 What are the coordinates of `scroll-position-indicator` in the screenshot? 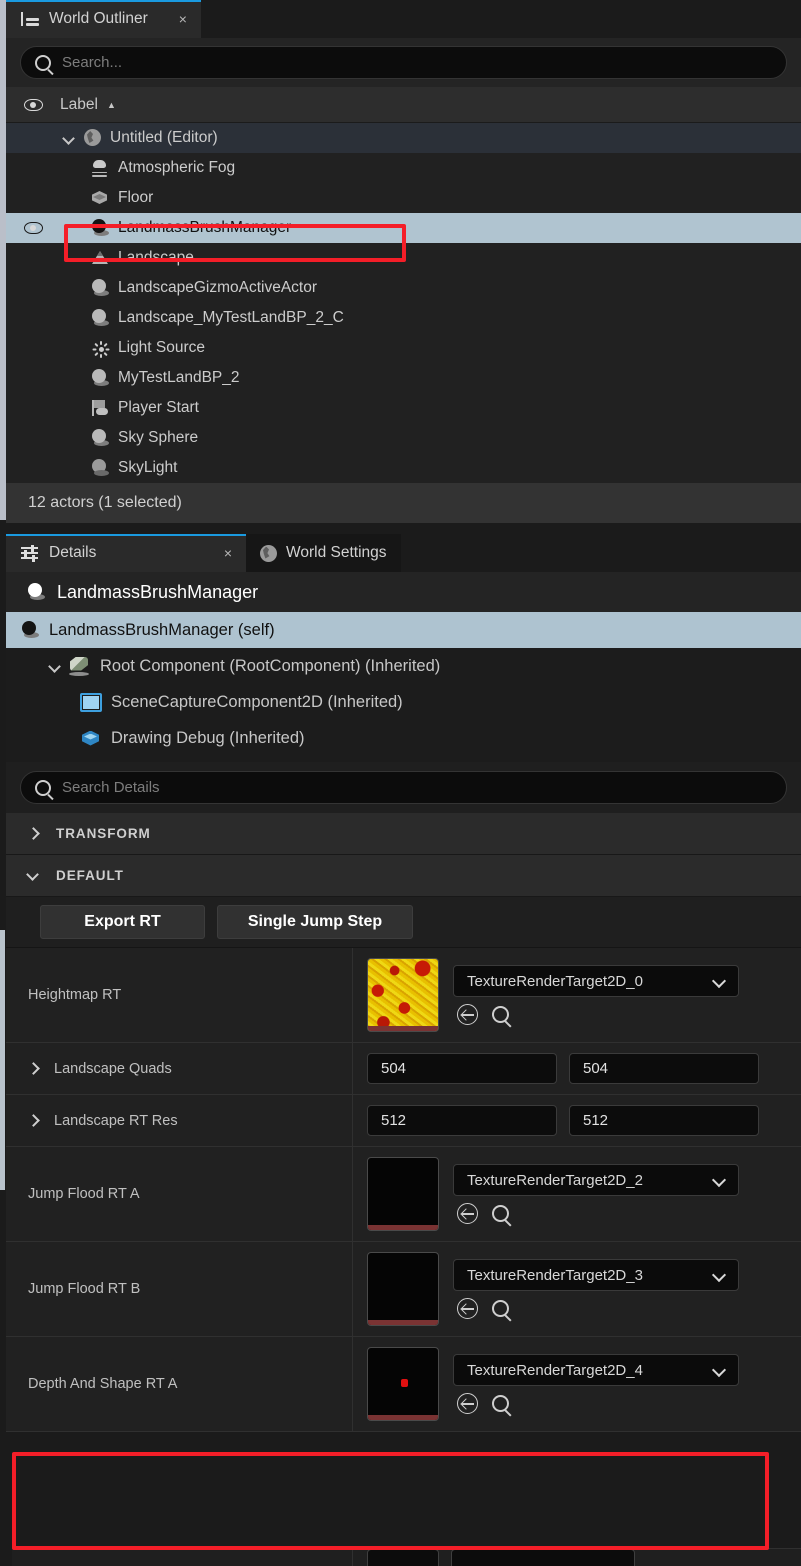 It's located at (2, 1060).